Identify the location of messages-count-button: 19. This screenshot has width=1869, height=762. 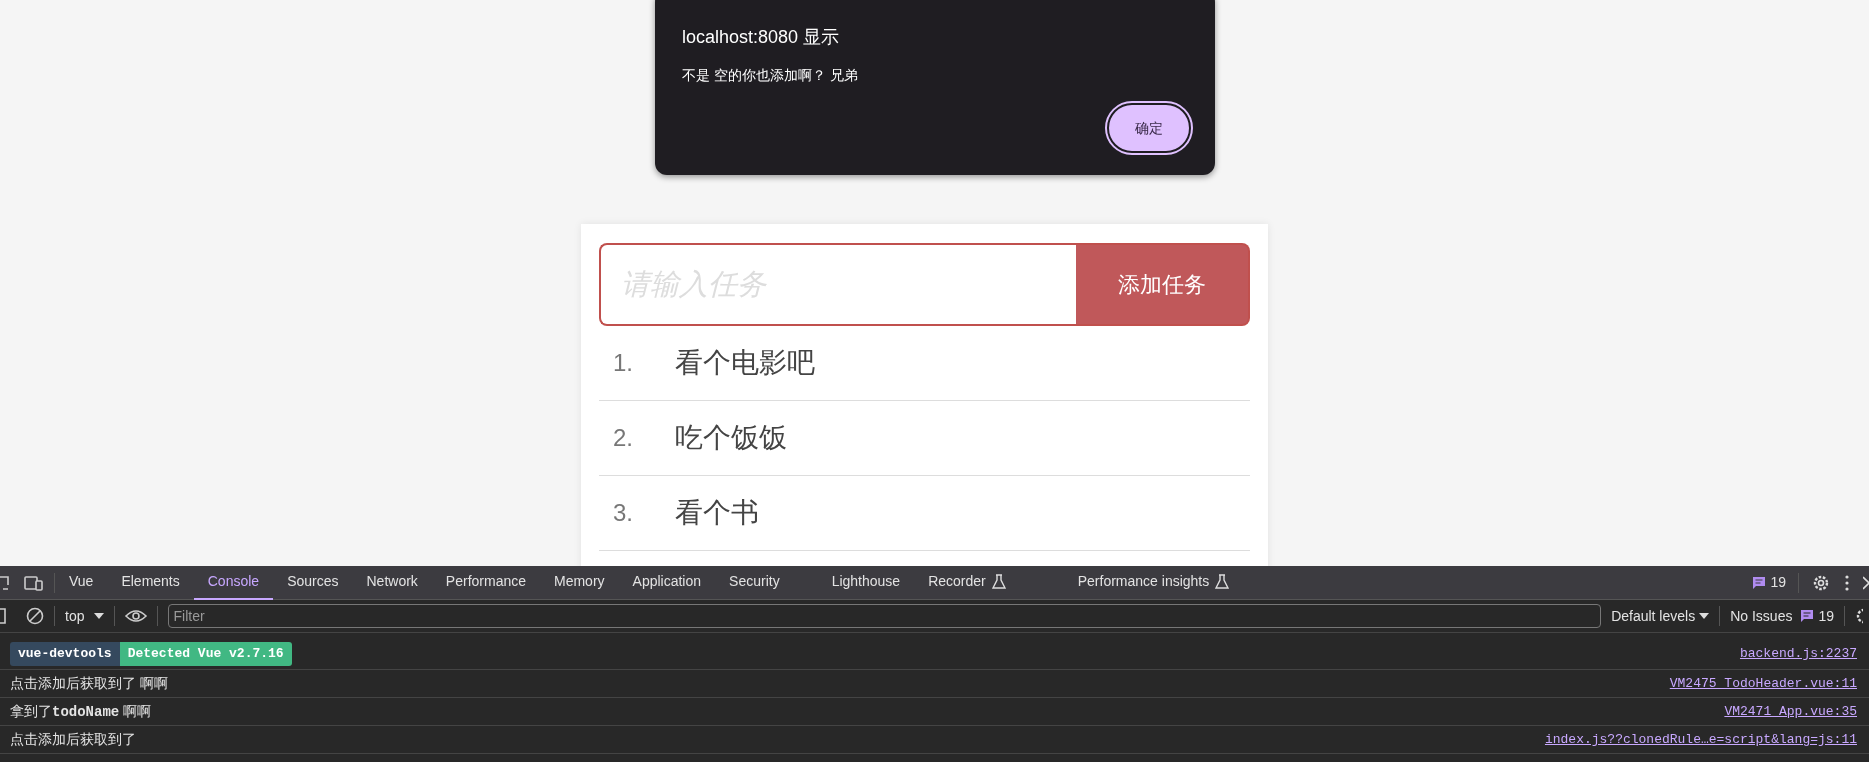
(1769, 582).